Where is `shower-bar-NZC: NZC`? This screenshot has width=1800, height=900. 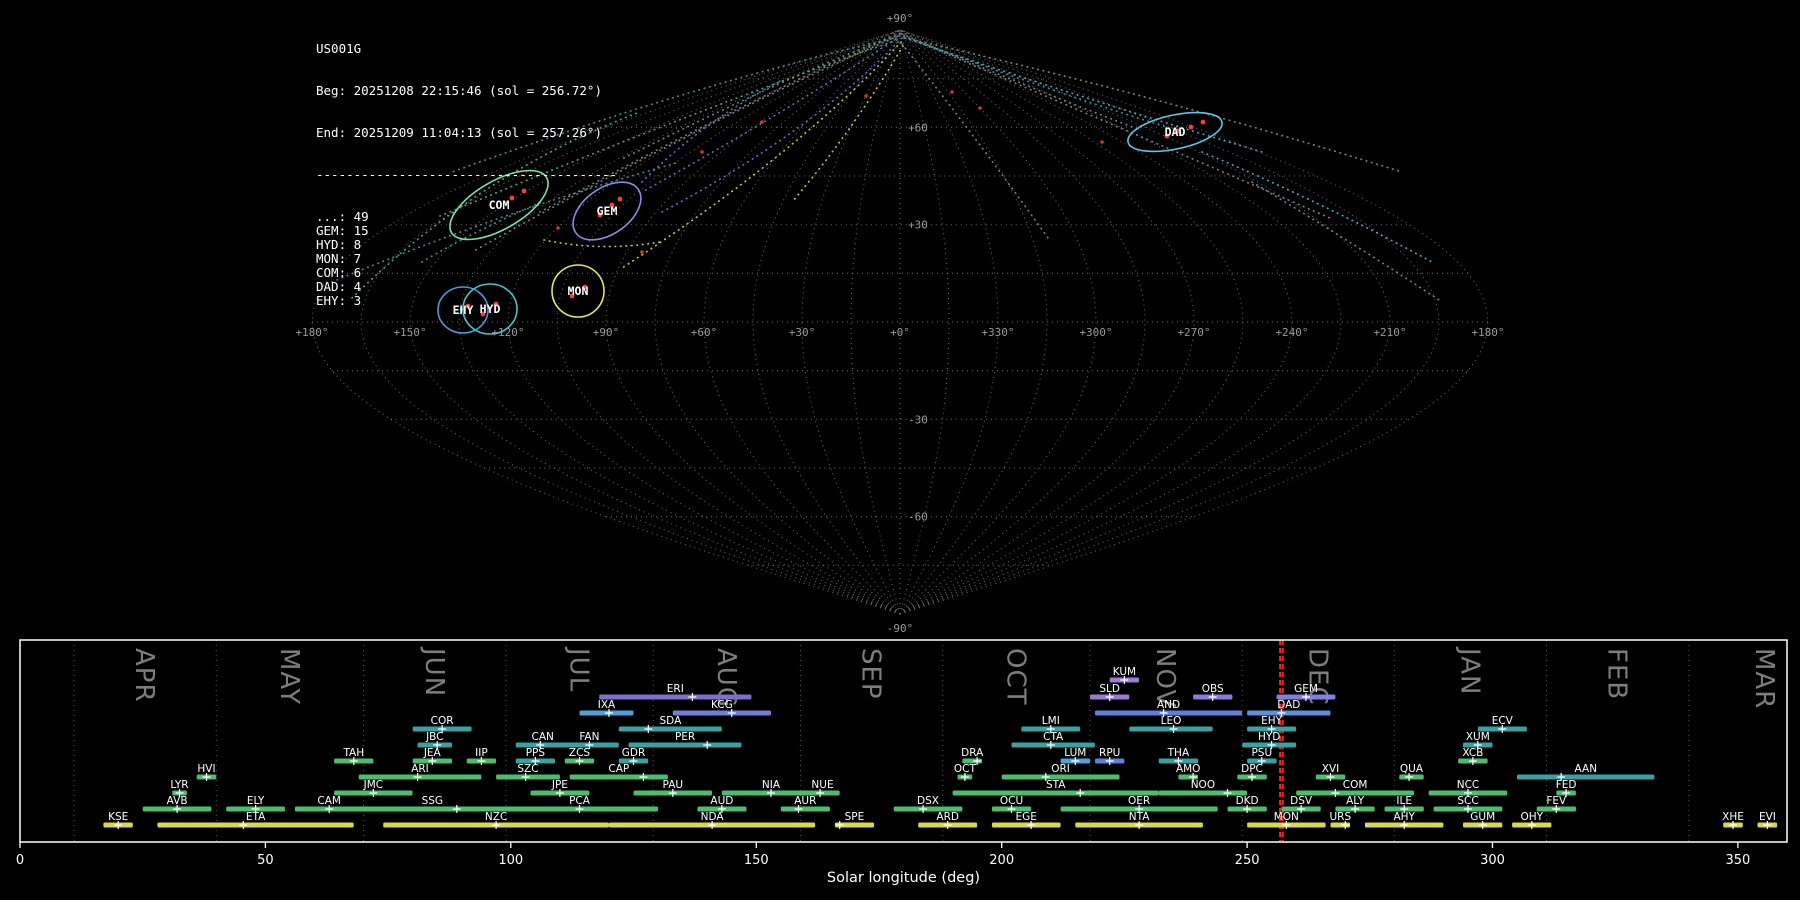 shower-bar-NZC: NZC is located at coordinates (496, 820).